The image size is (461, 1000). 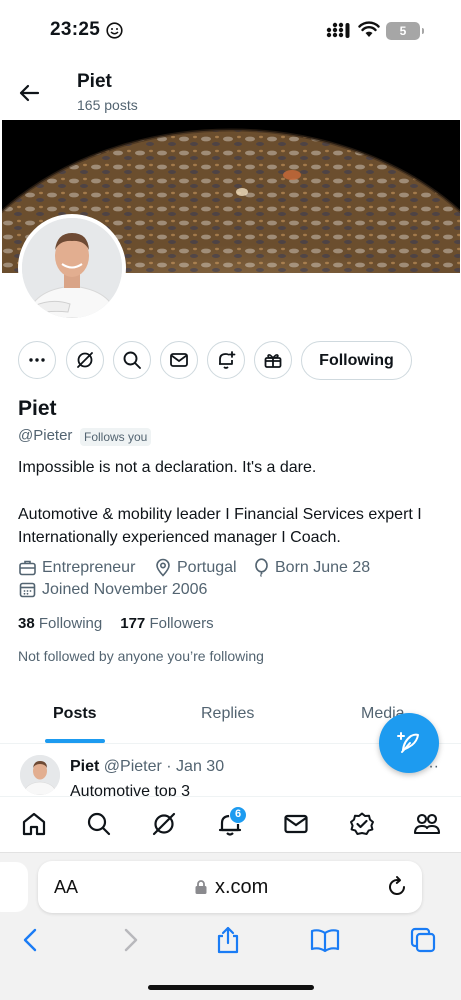 I want to click on post-avatar-image, so click(x=40, y=775).